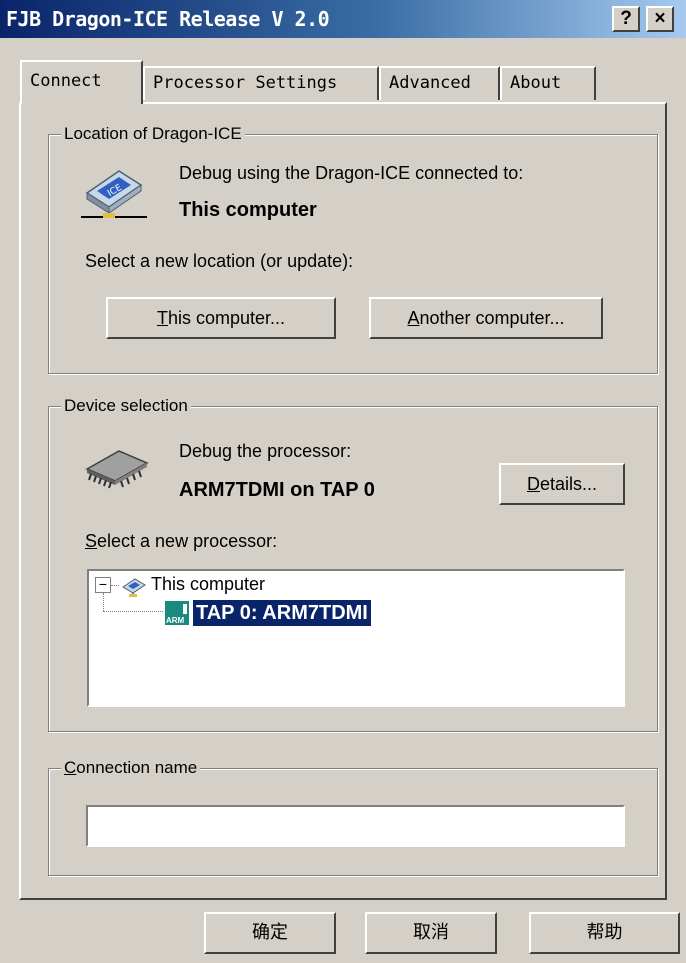 The width and height of the screenshot is (686, 963). Describe the element at coordinates (536, 83) in the screenshot. I see `tab-about-label: About` at that location.